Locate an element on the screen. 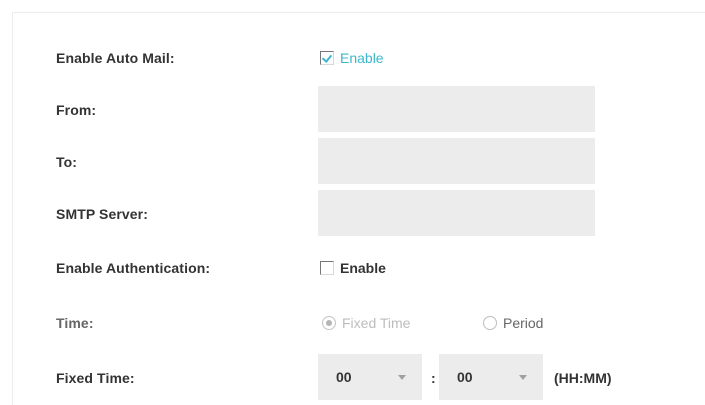 The image size is (705, 405). auto-mail-enable-checkbox: Enable is located at coordinates (352, 58).